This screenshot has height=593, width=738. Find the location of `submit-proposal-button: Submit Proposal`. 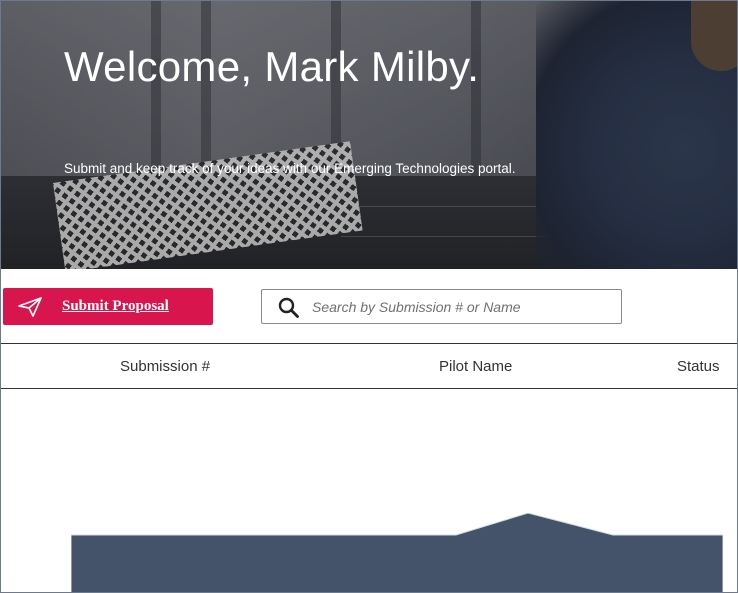

submit-proposal-button: Submit Proposal is located at coordinates (108, 306).